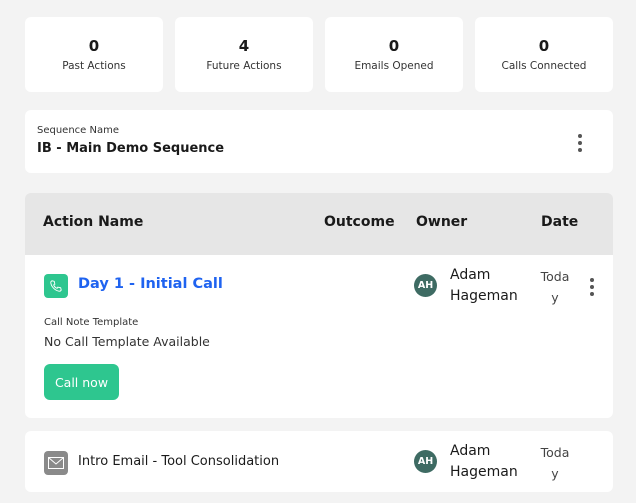  I want to click on mail-icon, so click(56, 463).